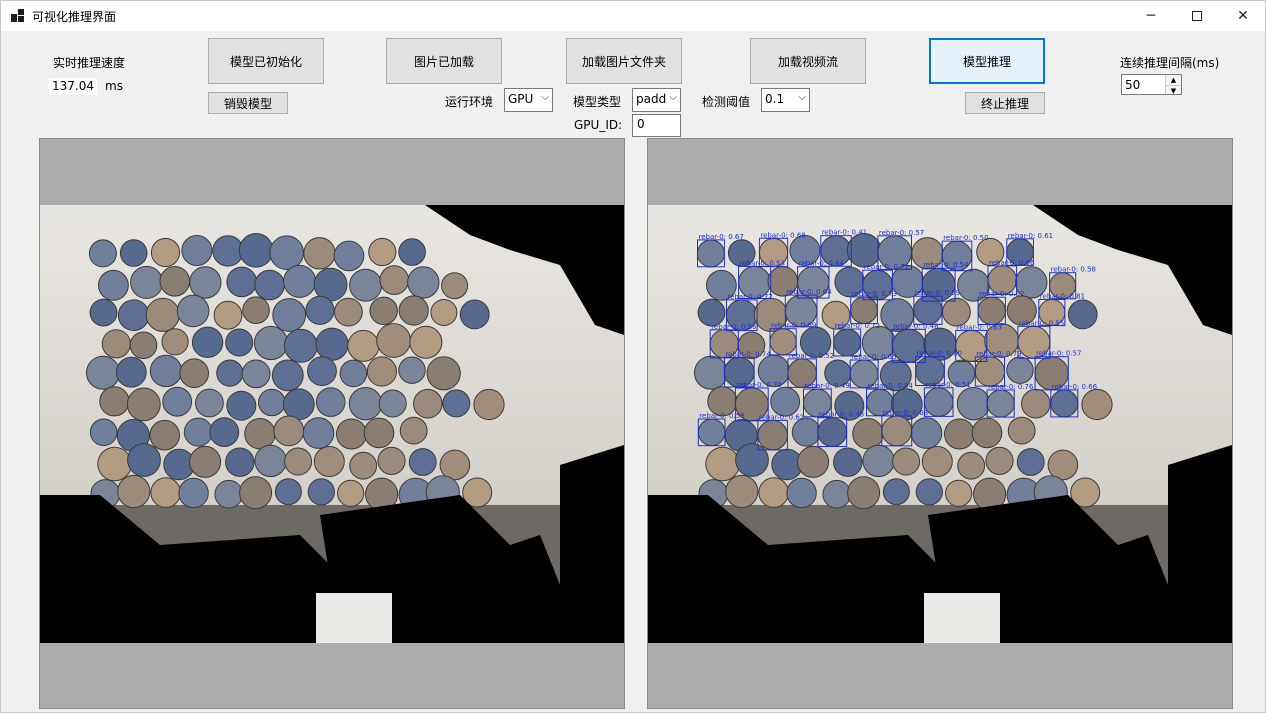 Image resolution: width=1266 pixels, height=713 pixels. What do you see at coordinates (827, 386) in the screenshot?
I see `detection-label: rebar-0: 0.49` at bounding box center [827, 386].